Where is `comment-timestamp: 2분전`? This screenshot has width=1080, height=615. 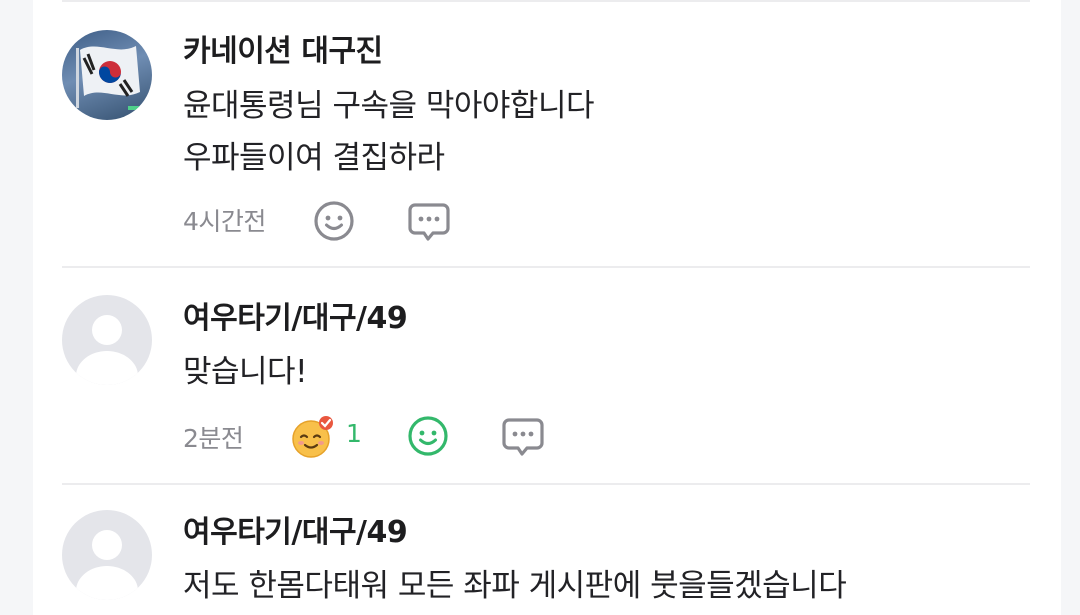
comment-timestamp: 2분전 is located at coordinates (213, 438).